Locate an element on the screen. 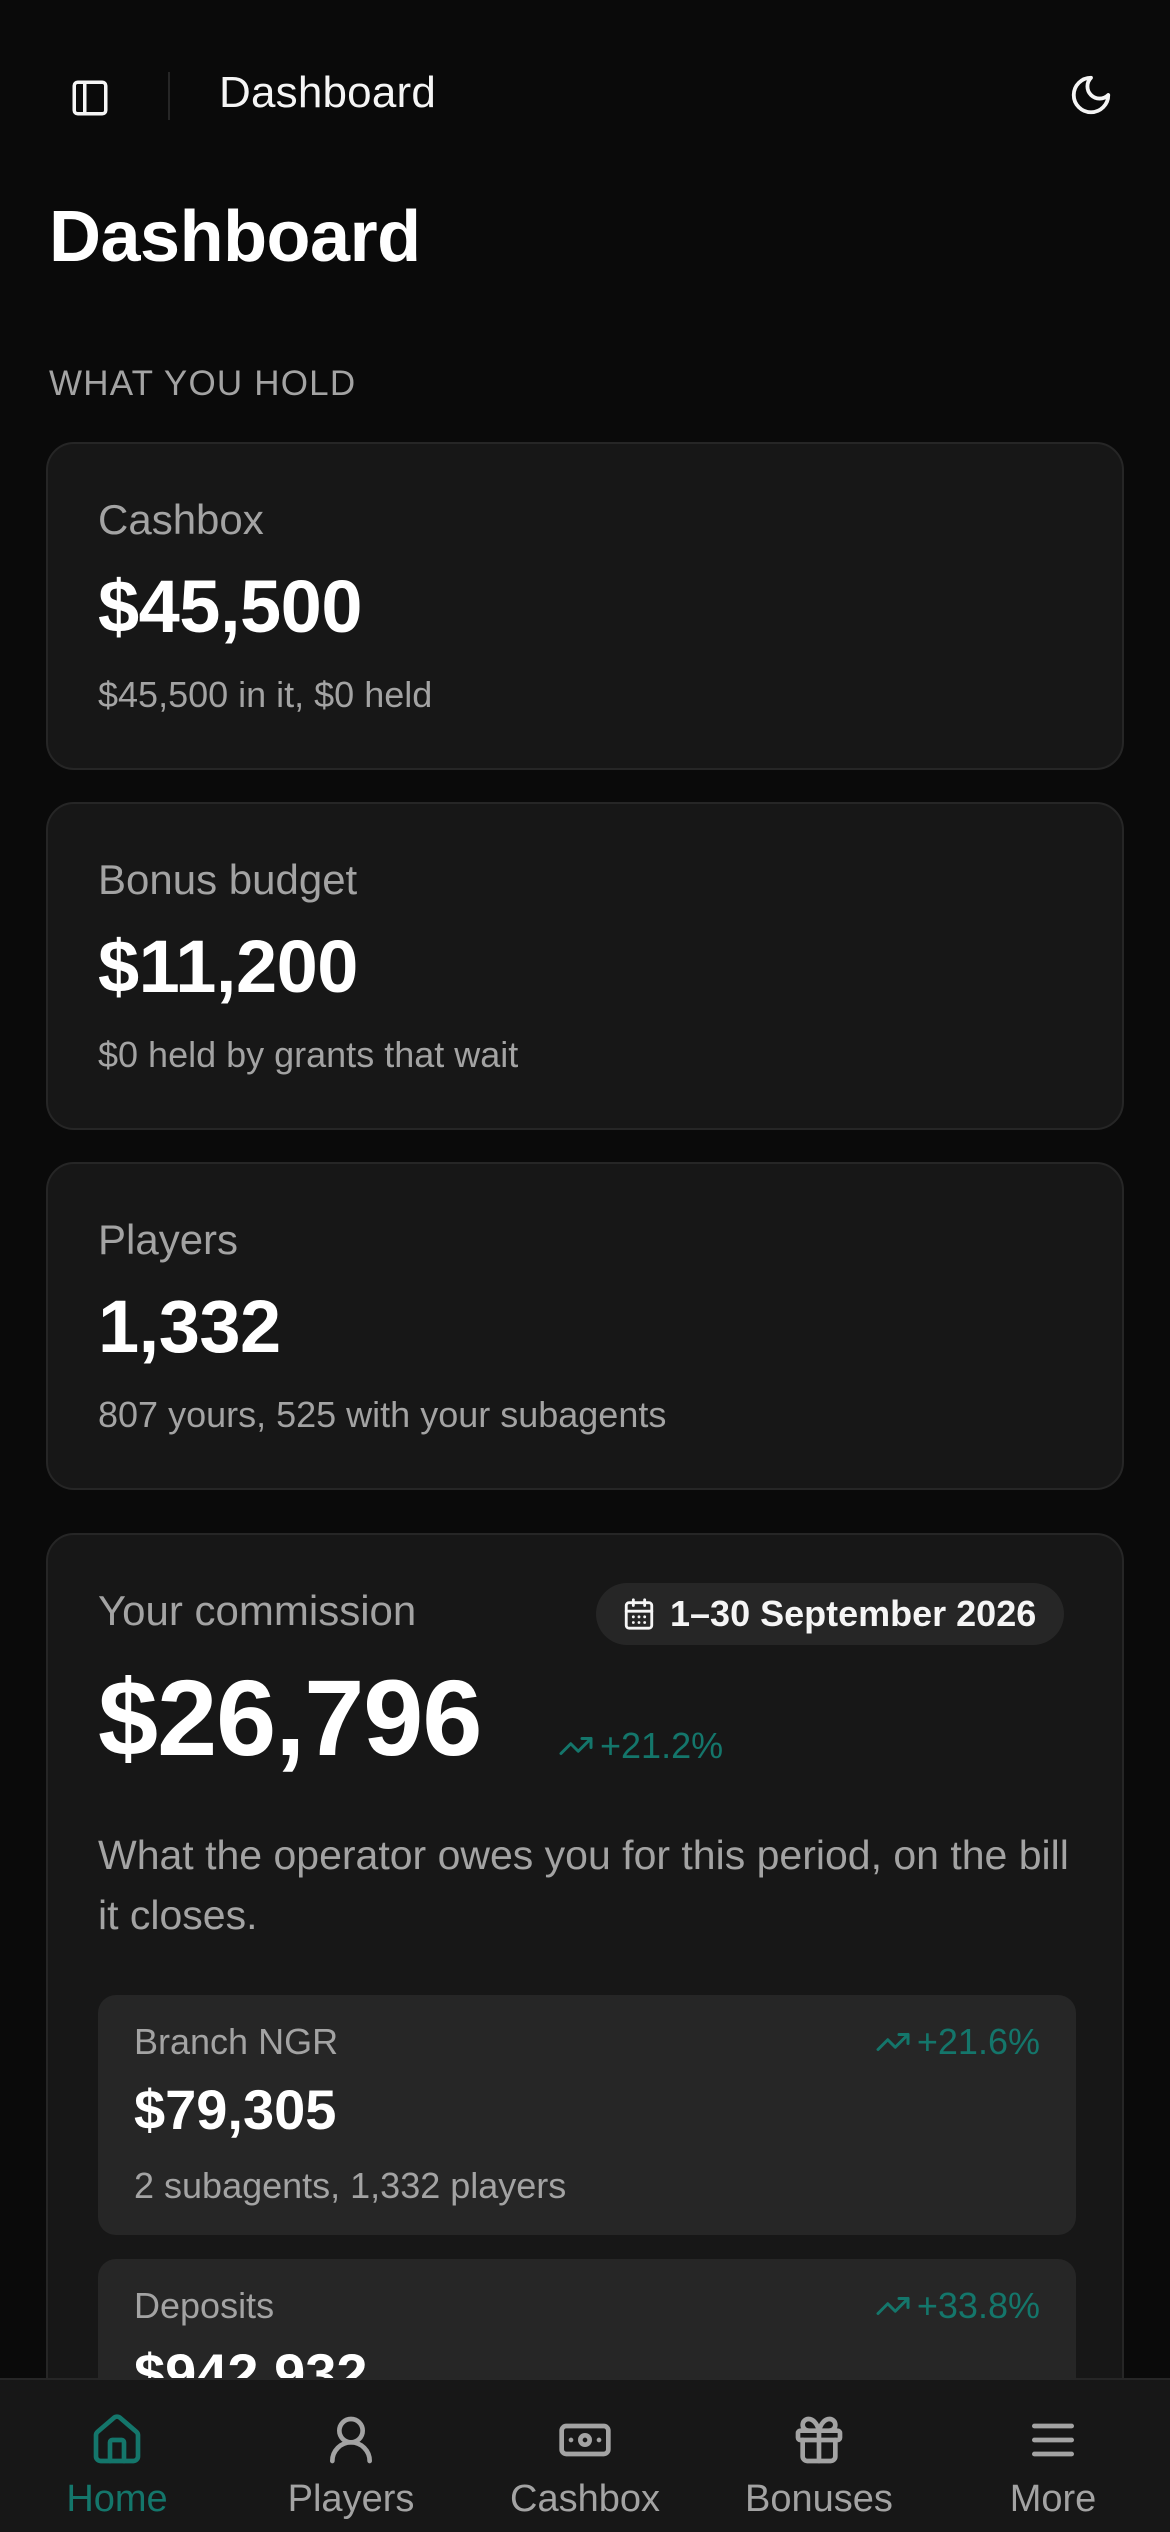  top-bar: Dashboard is located at coordinates (585, 95).